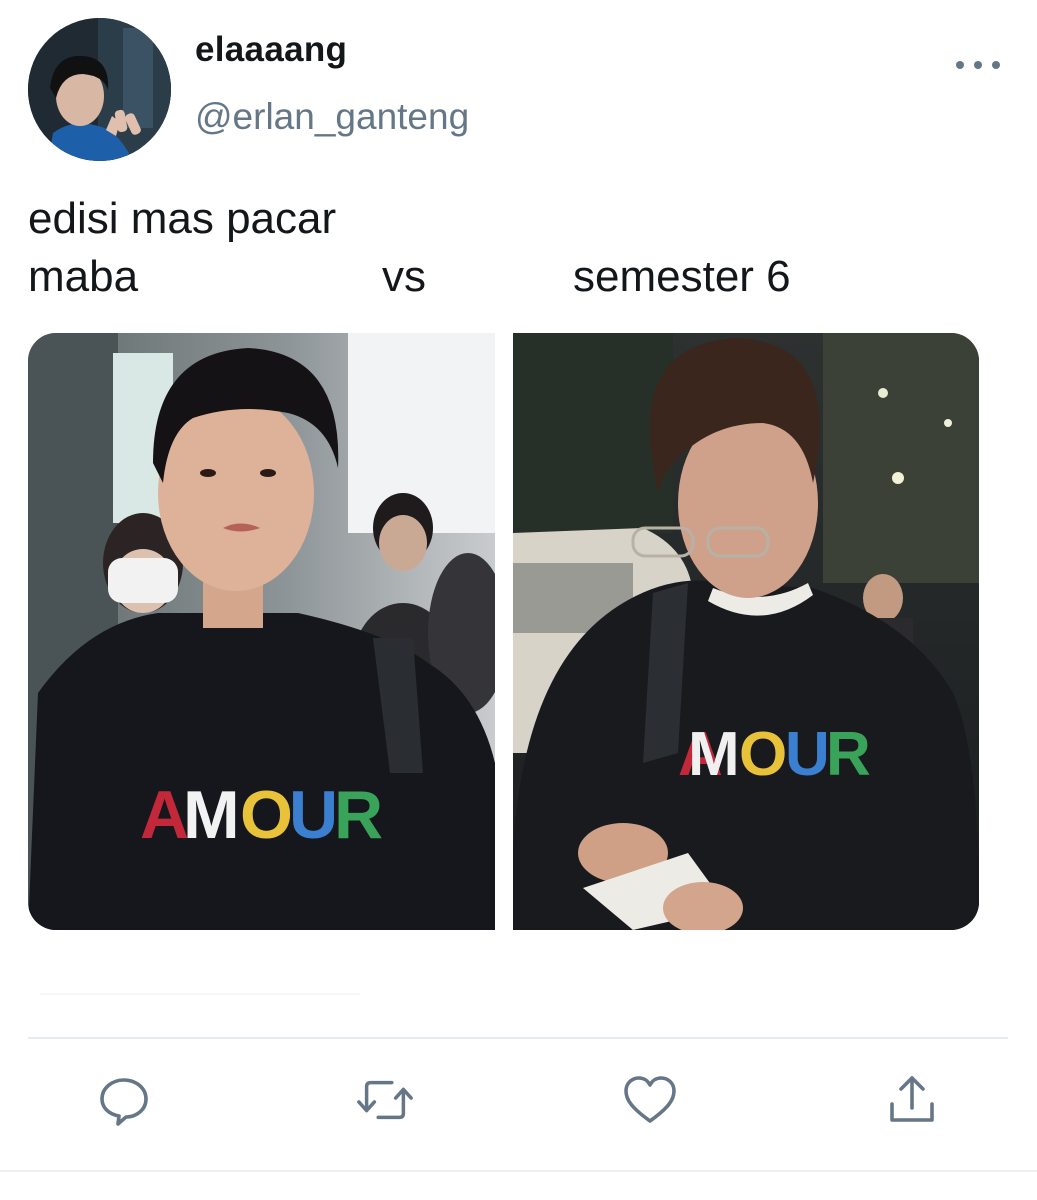 The width and height of the screenshot is (1037, 1200). I want to click on faint-line, so click(200, 994).